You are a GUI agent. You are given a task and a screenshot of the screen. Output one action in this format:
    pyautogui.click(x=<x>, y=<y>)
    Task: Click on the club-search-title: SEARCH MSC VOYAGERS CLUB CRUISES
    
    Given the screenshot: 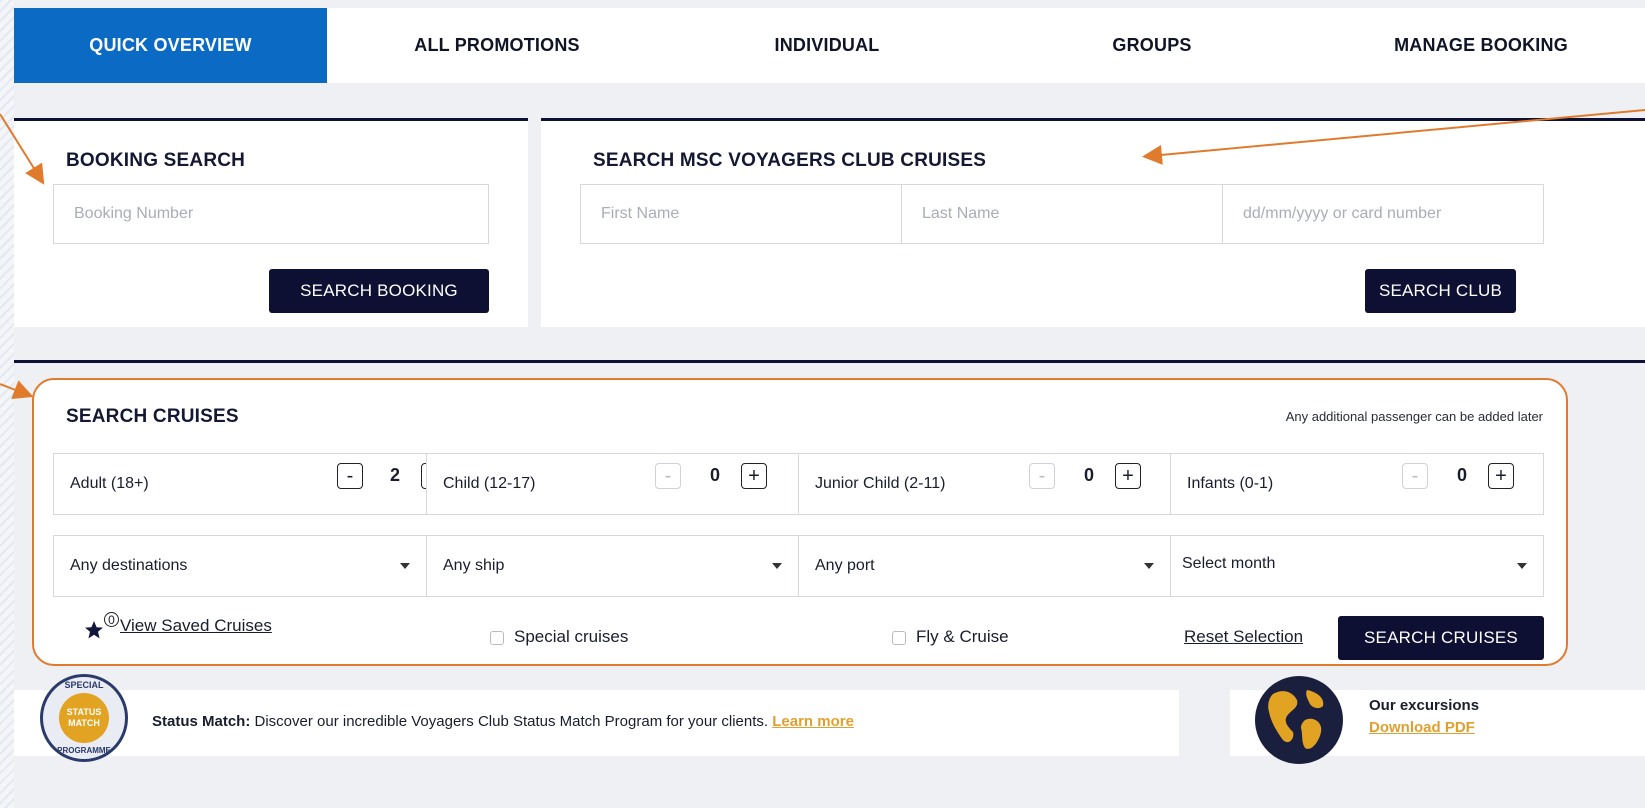 What is the action you would take?
    pyautogui.click(x=790, y=160)
    